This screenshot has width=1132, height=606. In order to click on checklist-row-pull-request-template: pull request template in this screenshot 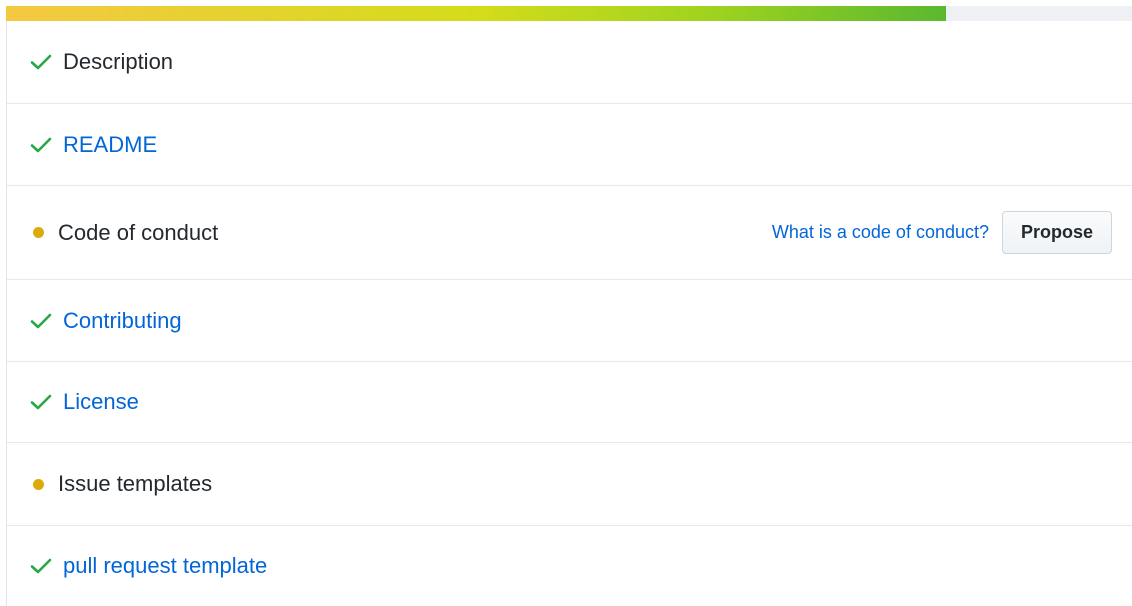, I will do `click(569, 566)`.